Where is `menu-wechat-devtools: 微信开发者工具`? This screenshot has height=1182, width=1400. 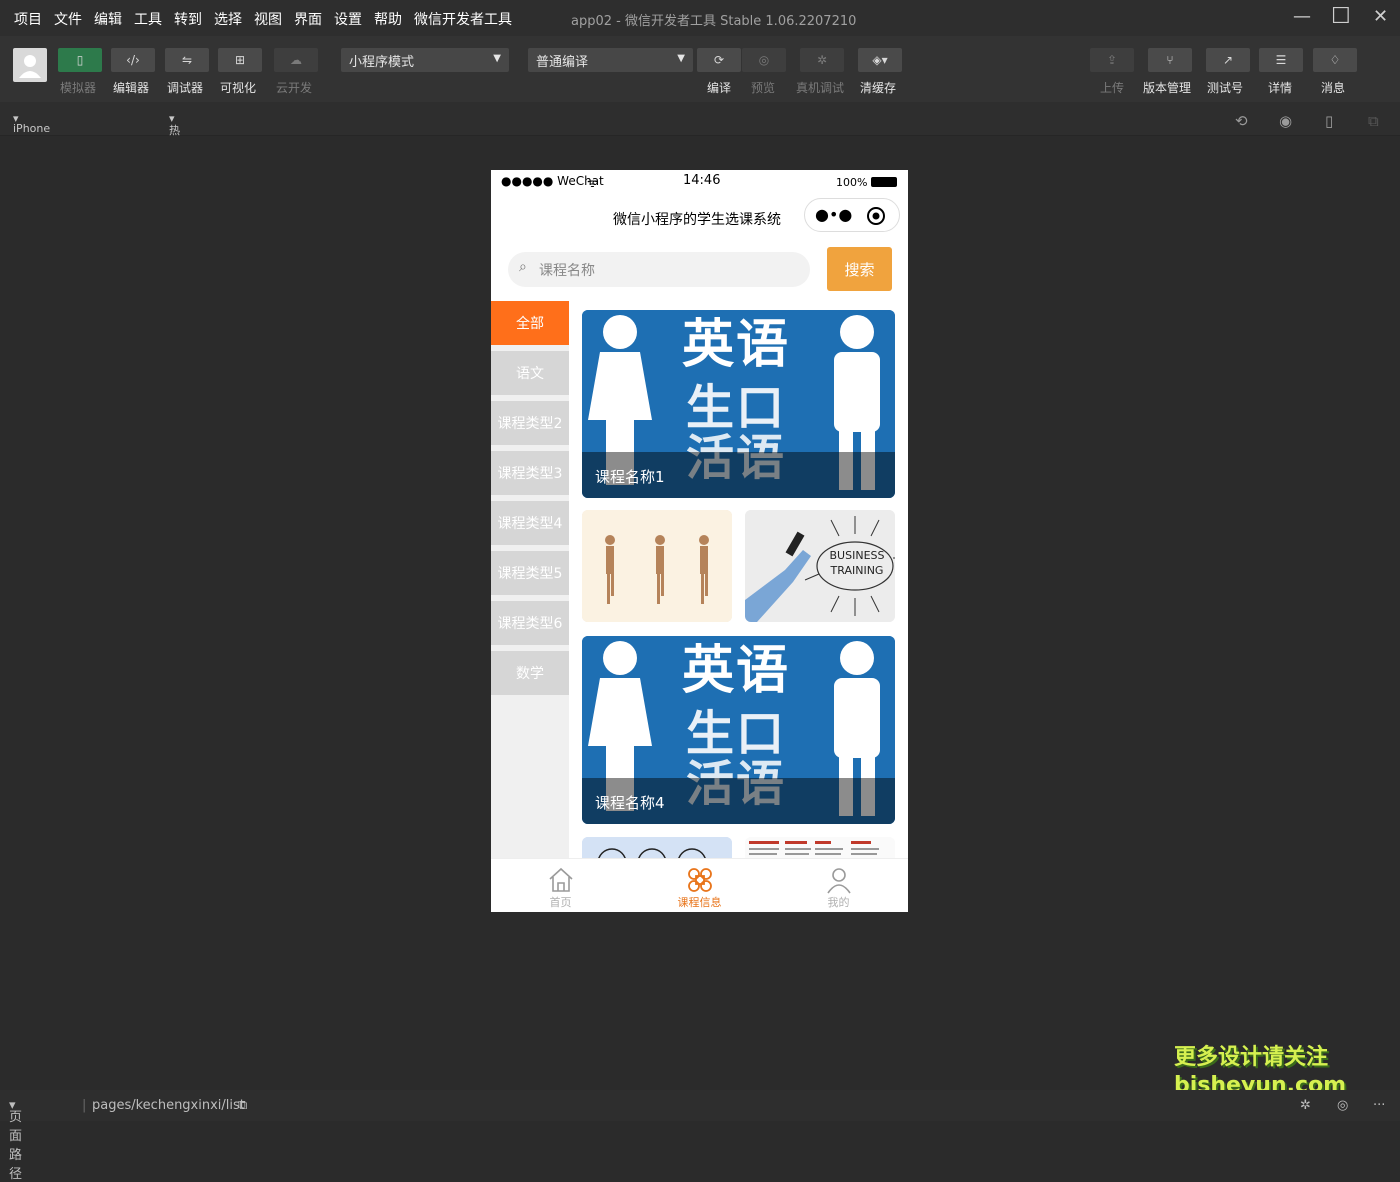 menu-wechat-devtools: 微信开发者工具 is located at coordinates (463, 19).